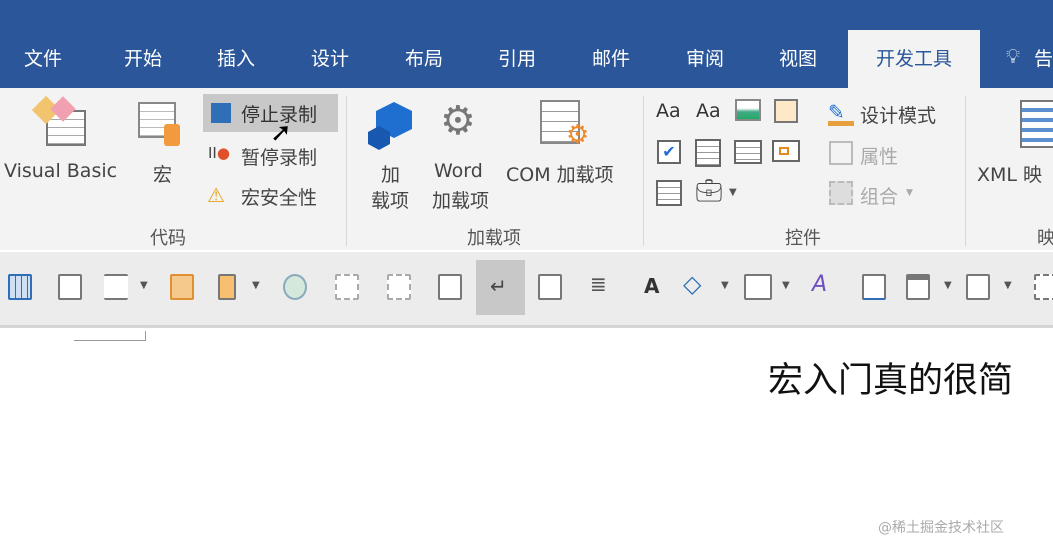 The width and height of the screenshot is (1053, 545). What do you see at coordinates (841, 193) in the screenshot?
I see `group-icon` at bounding box center [841, 193].